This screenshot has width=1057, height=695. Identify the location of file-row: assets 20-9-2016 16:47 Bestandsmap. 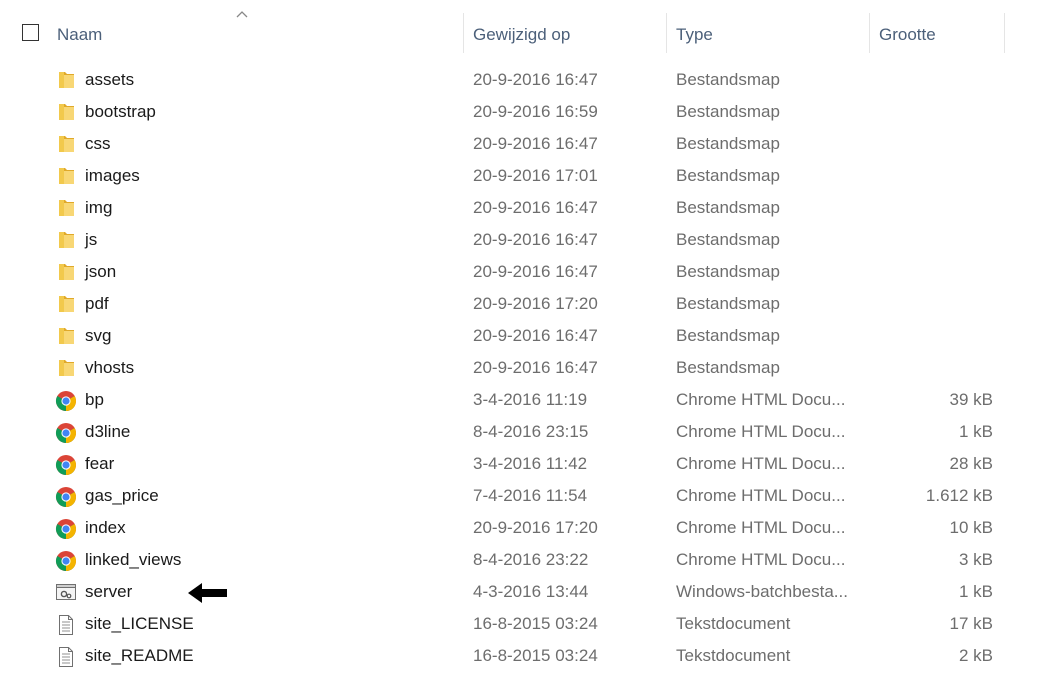
(528, 80).